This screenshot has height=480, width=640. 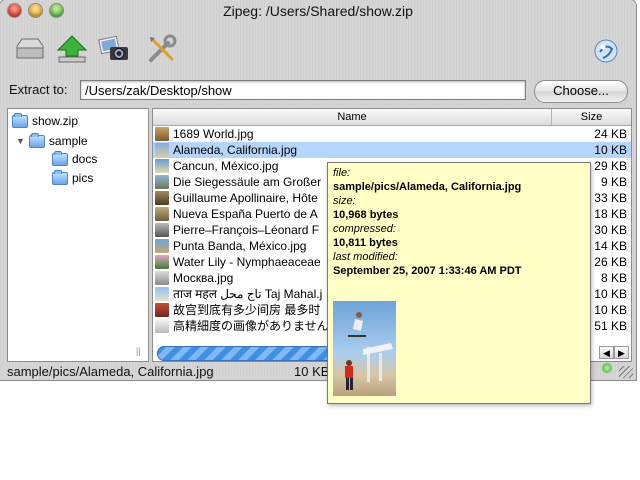 What do you see at coordinates (235, 150) in the screenshot?
I see `file-name: Alameda, California.jpg` at bounding box center [235, 150].